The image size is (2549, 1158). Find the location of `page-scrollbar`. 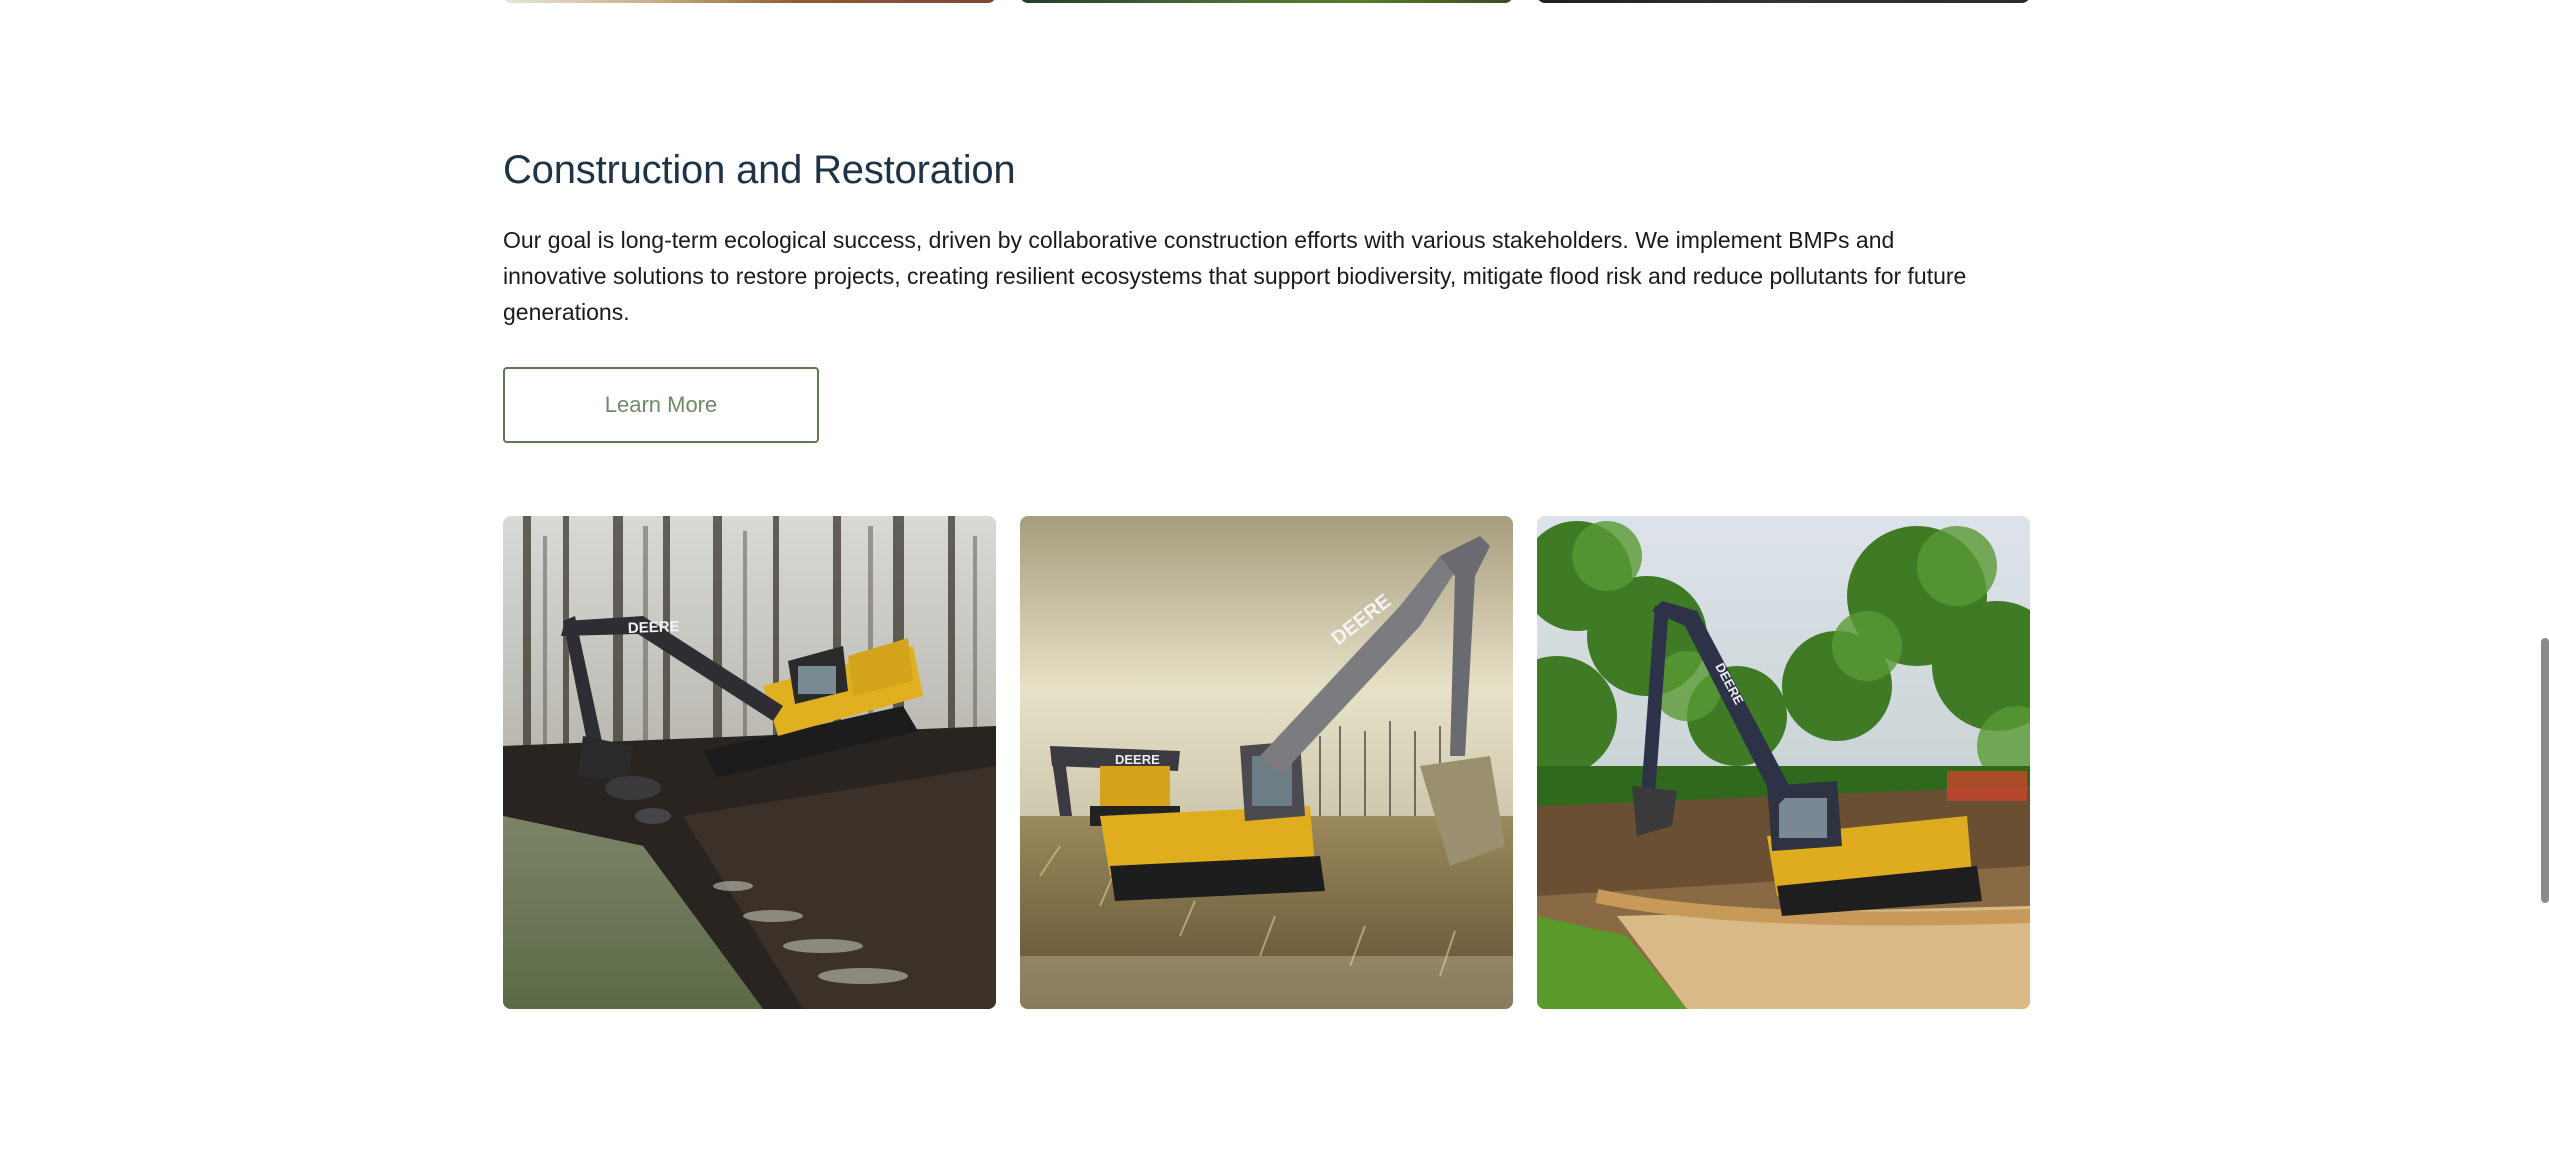

page-scrollbar is located at coordinates (2544, 579).